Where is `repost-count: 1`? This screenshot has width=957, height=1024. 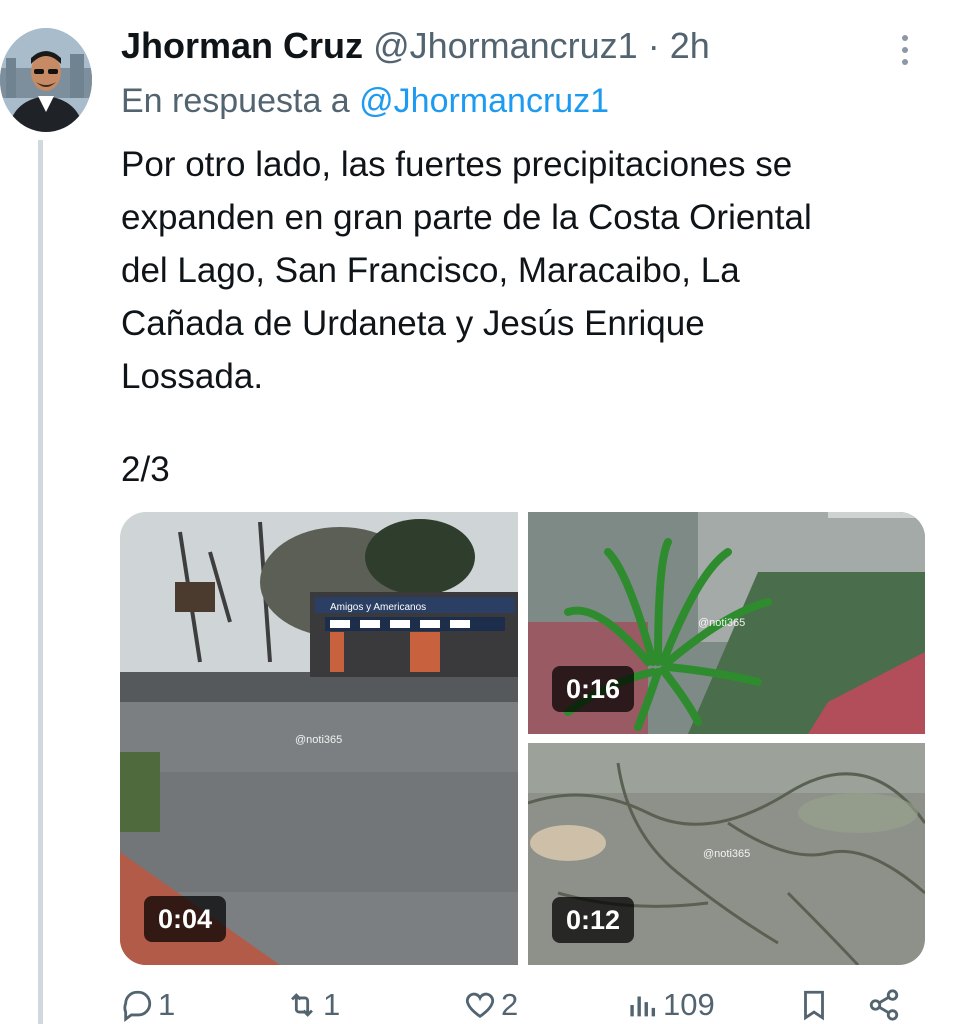 repost-count: 1 is located at coordinates (332, 1004).